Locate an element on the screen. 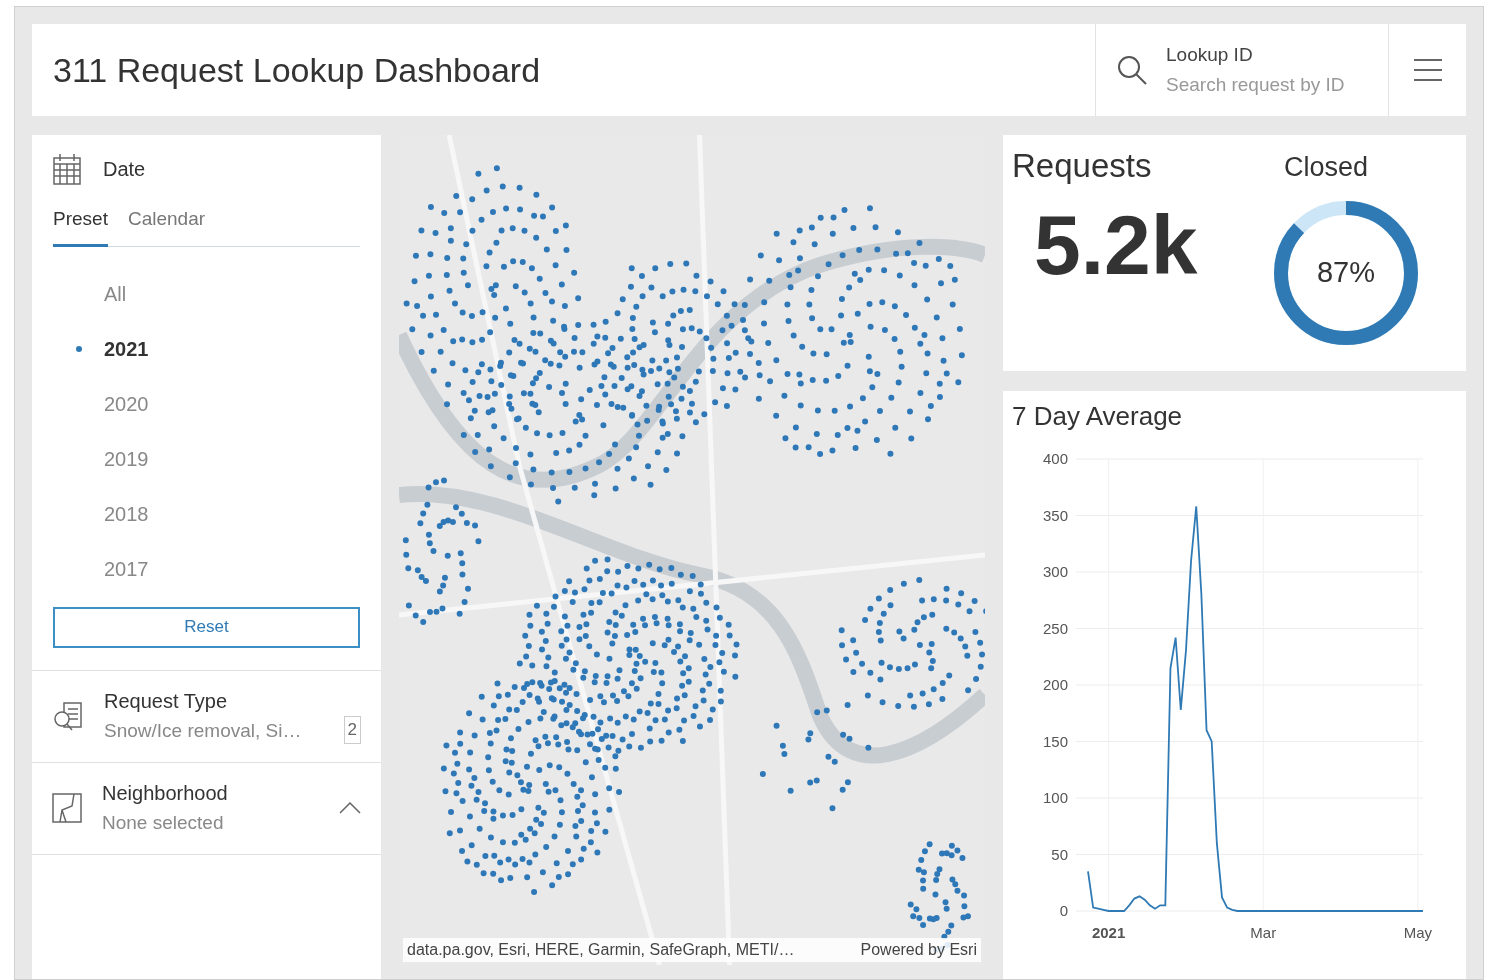  tab: Calendar is located at coordinates (166, 226).